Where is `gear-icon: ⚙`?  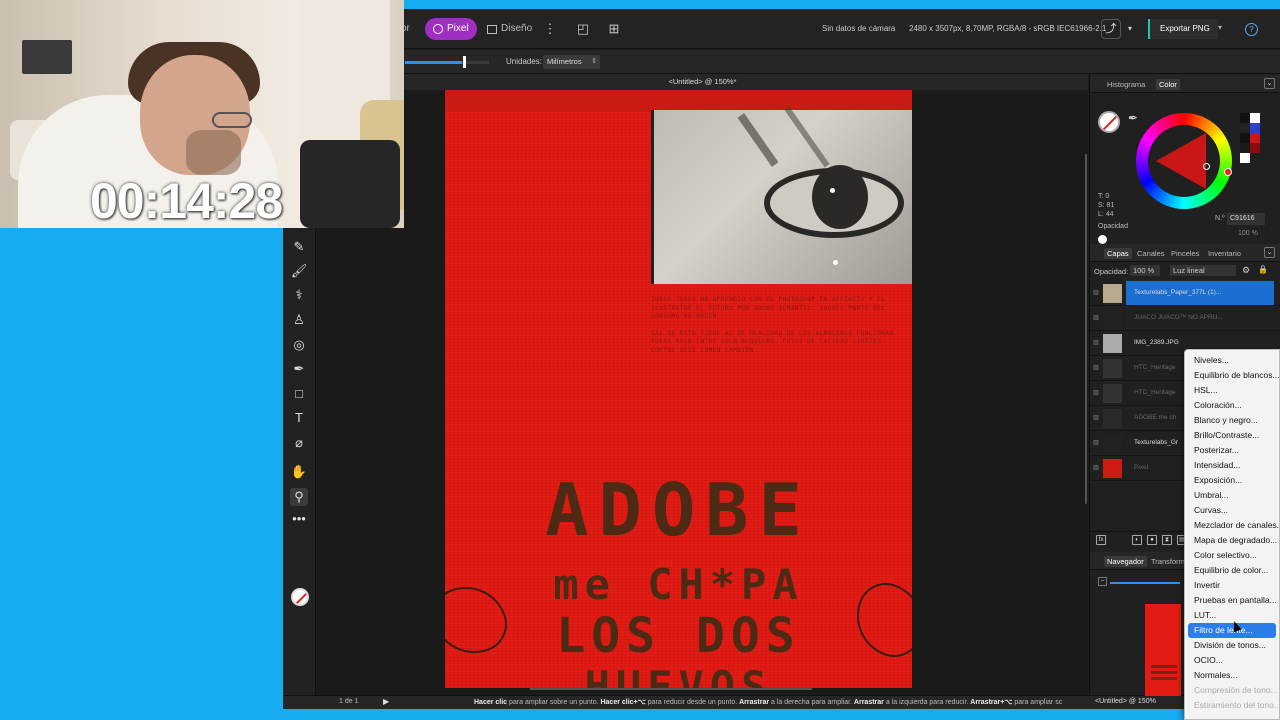
gear-icon: ⚙ is located at coordinates (1246, 270).